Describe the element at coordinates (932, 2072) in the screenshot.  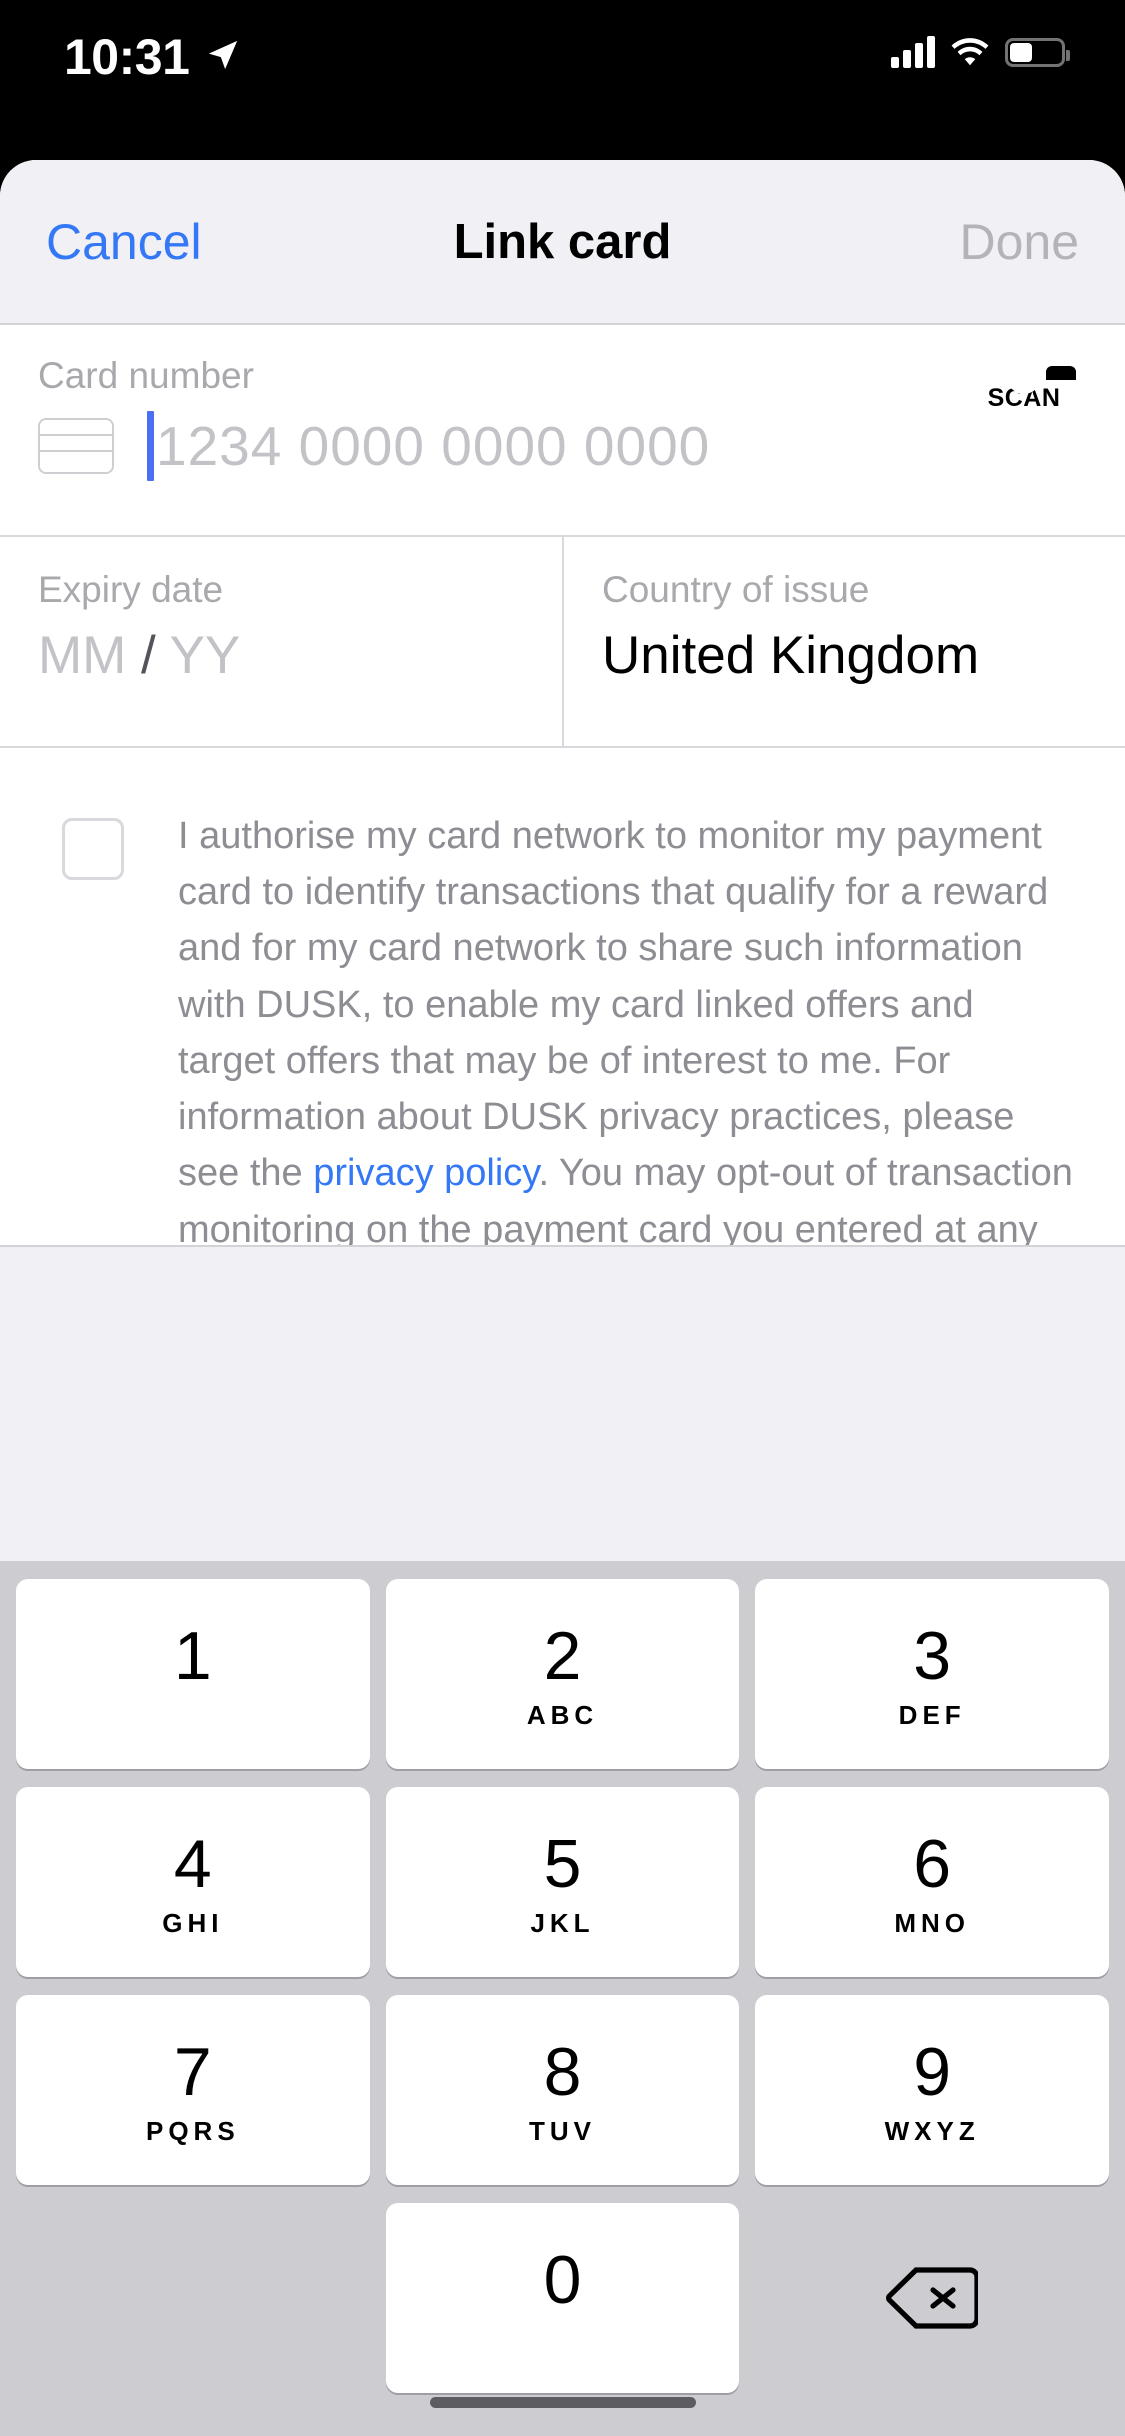
I see `key-digit: 9` at that location.